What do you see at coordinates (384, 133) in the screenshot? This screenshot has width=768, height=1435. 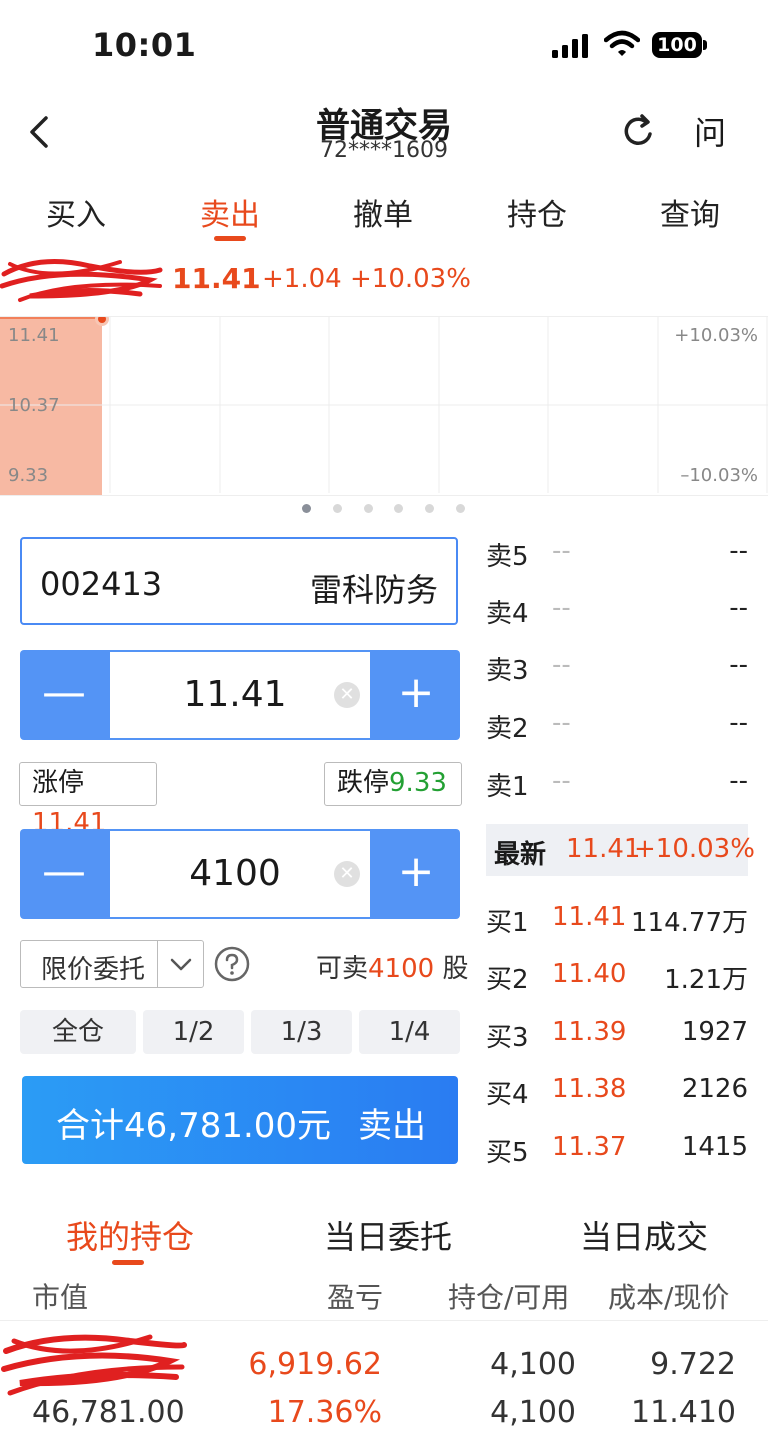 I see `nav-bar: 普通交易 72****1609 问` at bounding box center [384, 133].